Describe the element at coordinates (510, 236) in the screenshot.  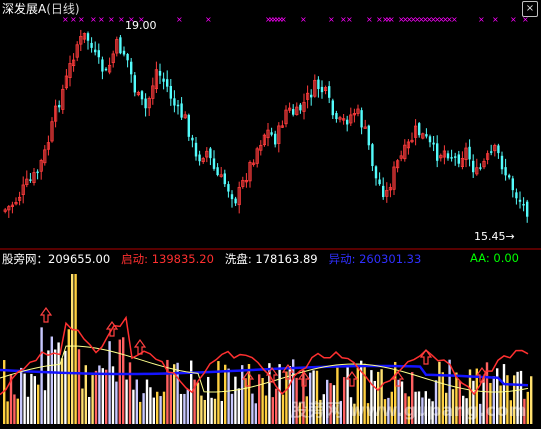
I see `arrow-icon: →` at that location.